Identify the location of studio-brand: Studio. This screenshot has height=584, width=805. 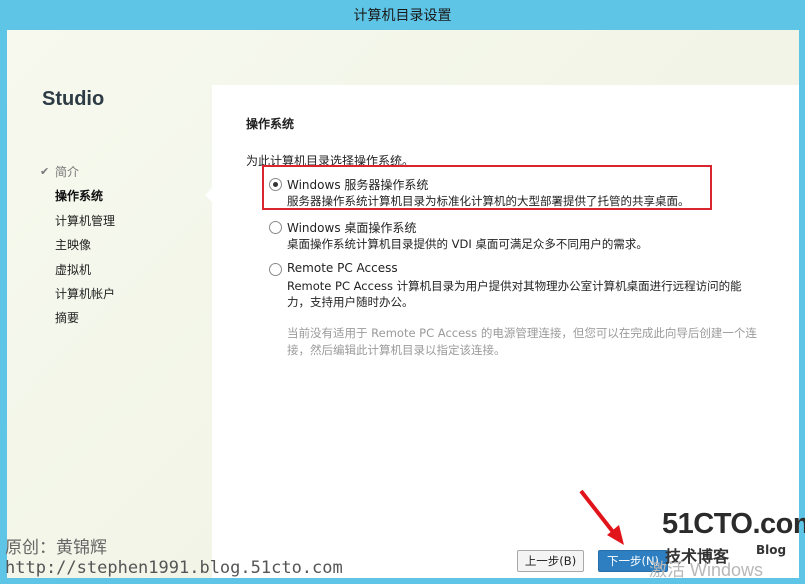
(73, 99).